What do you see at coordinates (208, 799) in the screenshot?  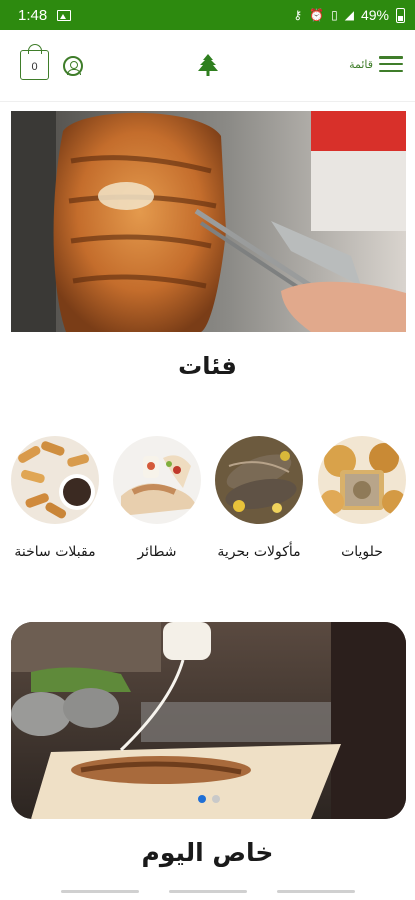 I see `carousel-indicator` at bounding box center [208, 799].